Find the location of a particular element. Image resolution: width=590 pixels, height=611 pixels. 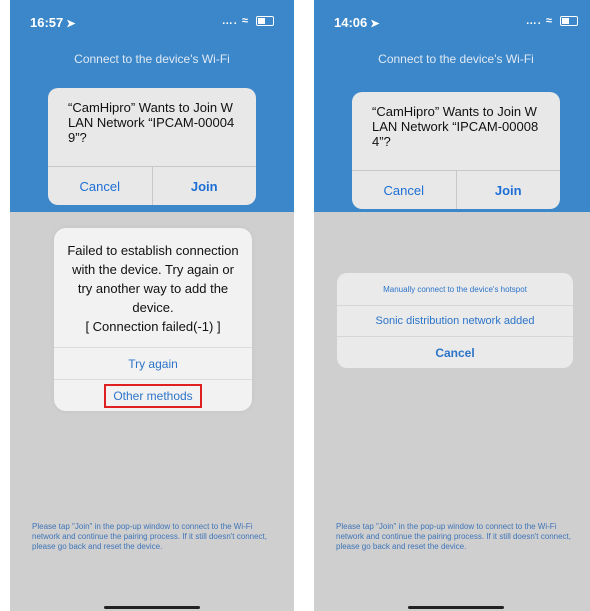

manual-hotspot-option: Manually connect to the device's hotspot is located at coordinates (455, 289).